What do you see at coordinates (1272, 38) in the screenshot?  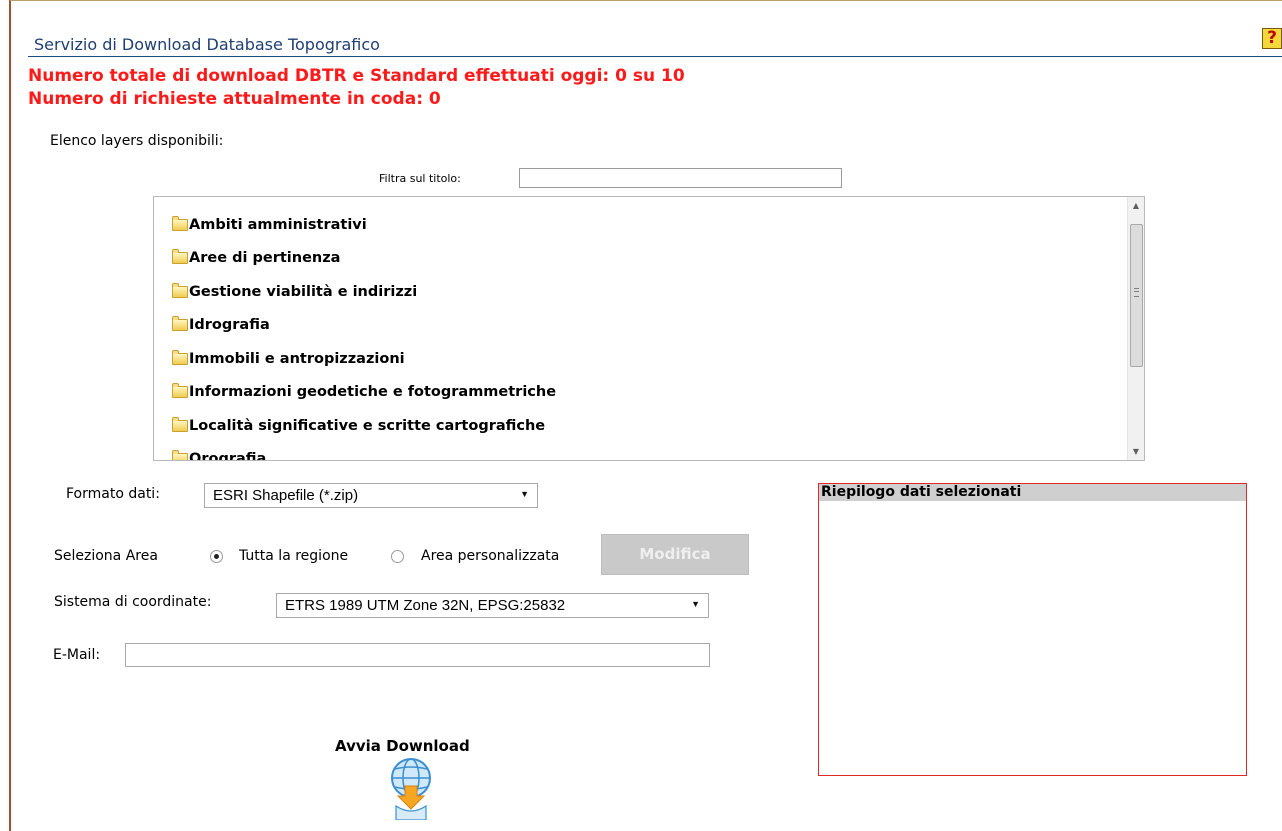 I see `help-icon: ?` at bounding box center [1272, 38].